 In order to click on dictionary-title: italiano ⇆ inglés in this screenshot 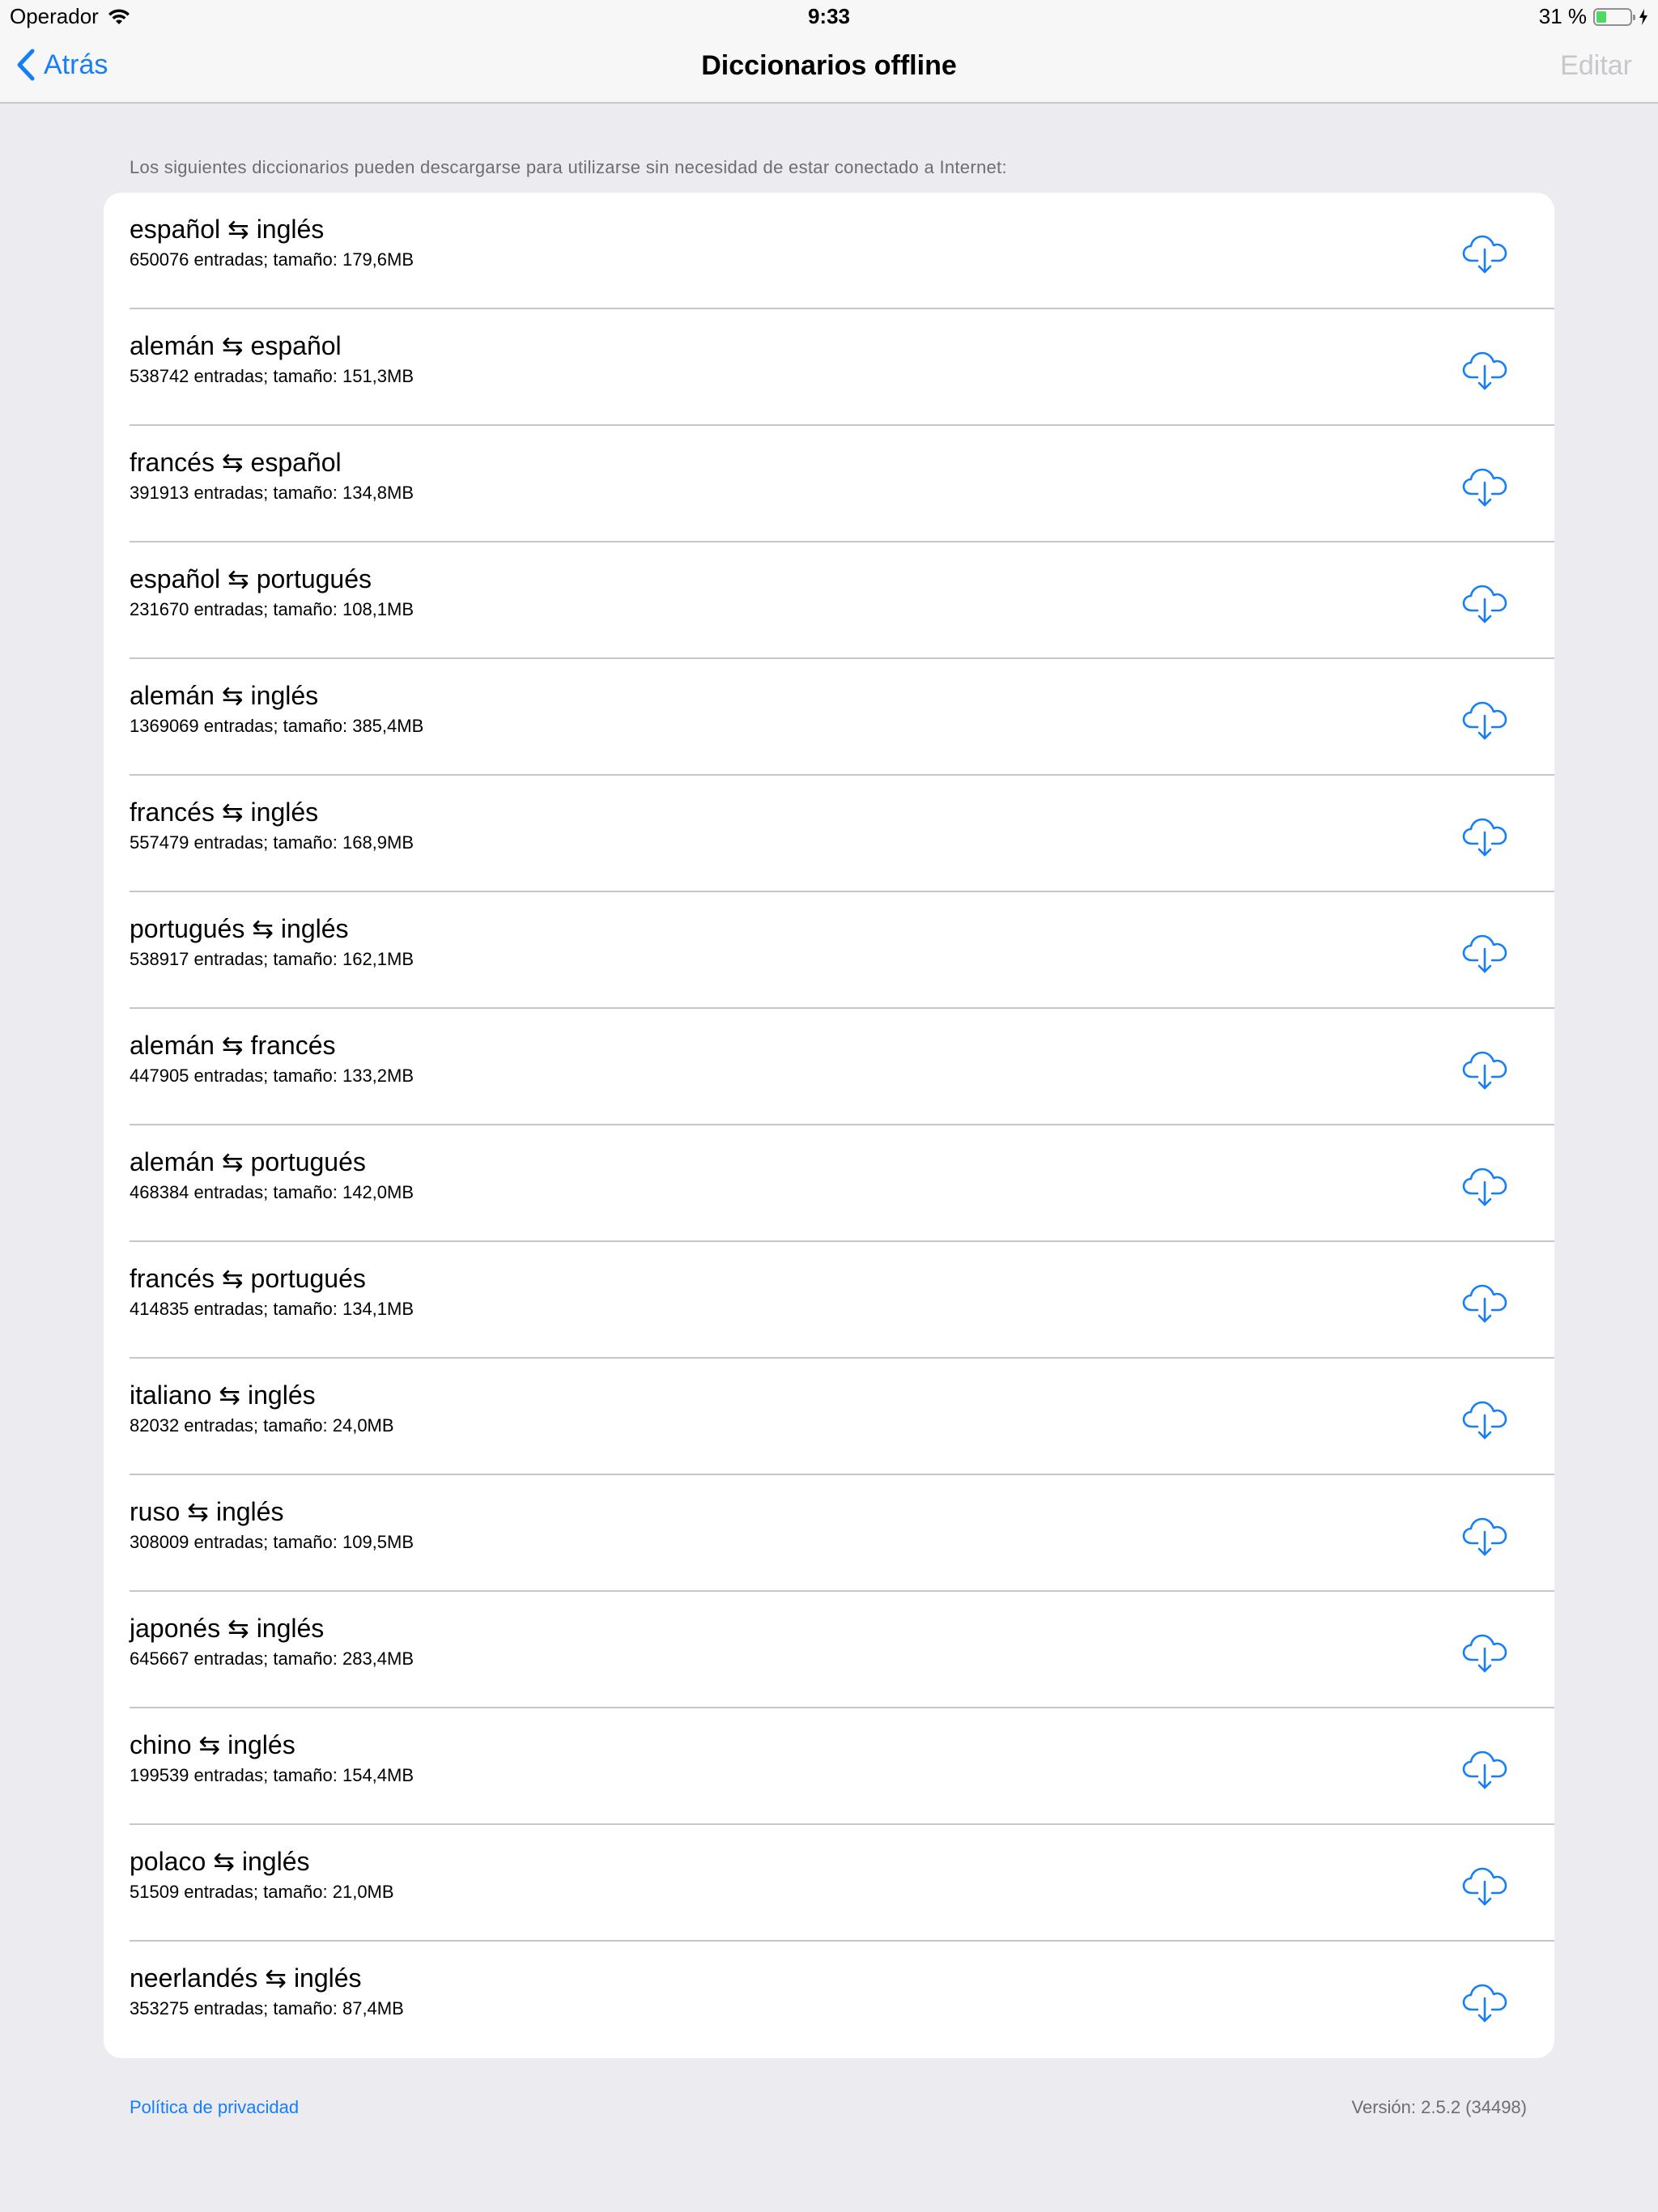, I will do `click(223, 1395)`.